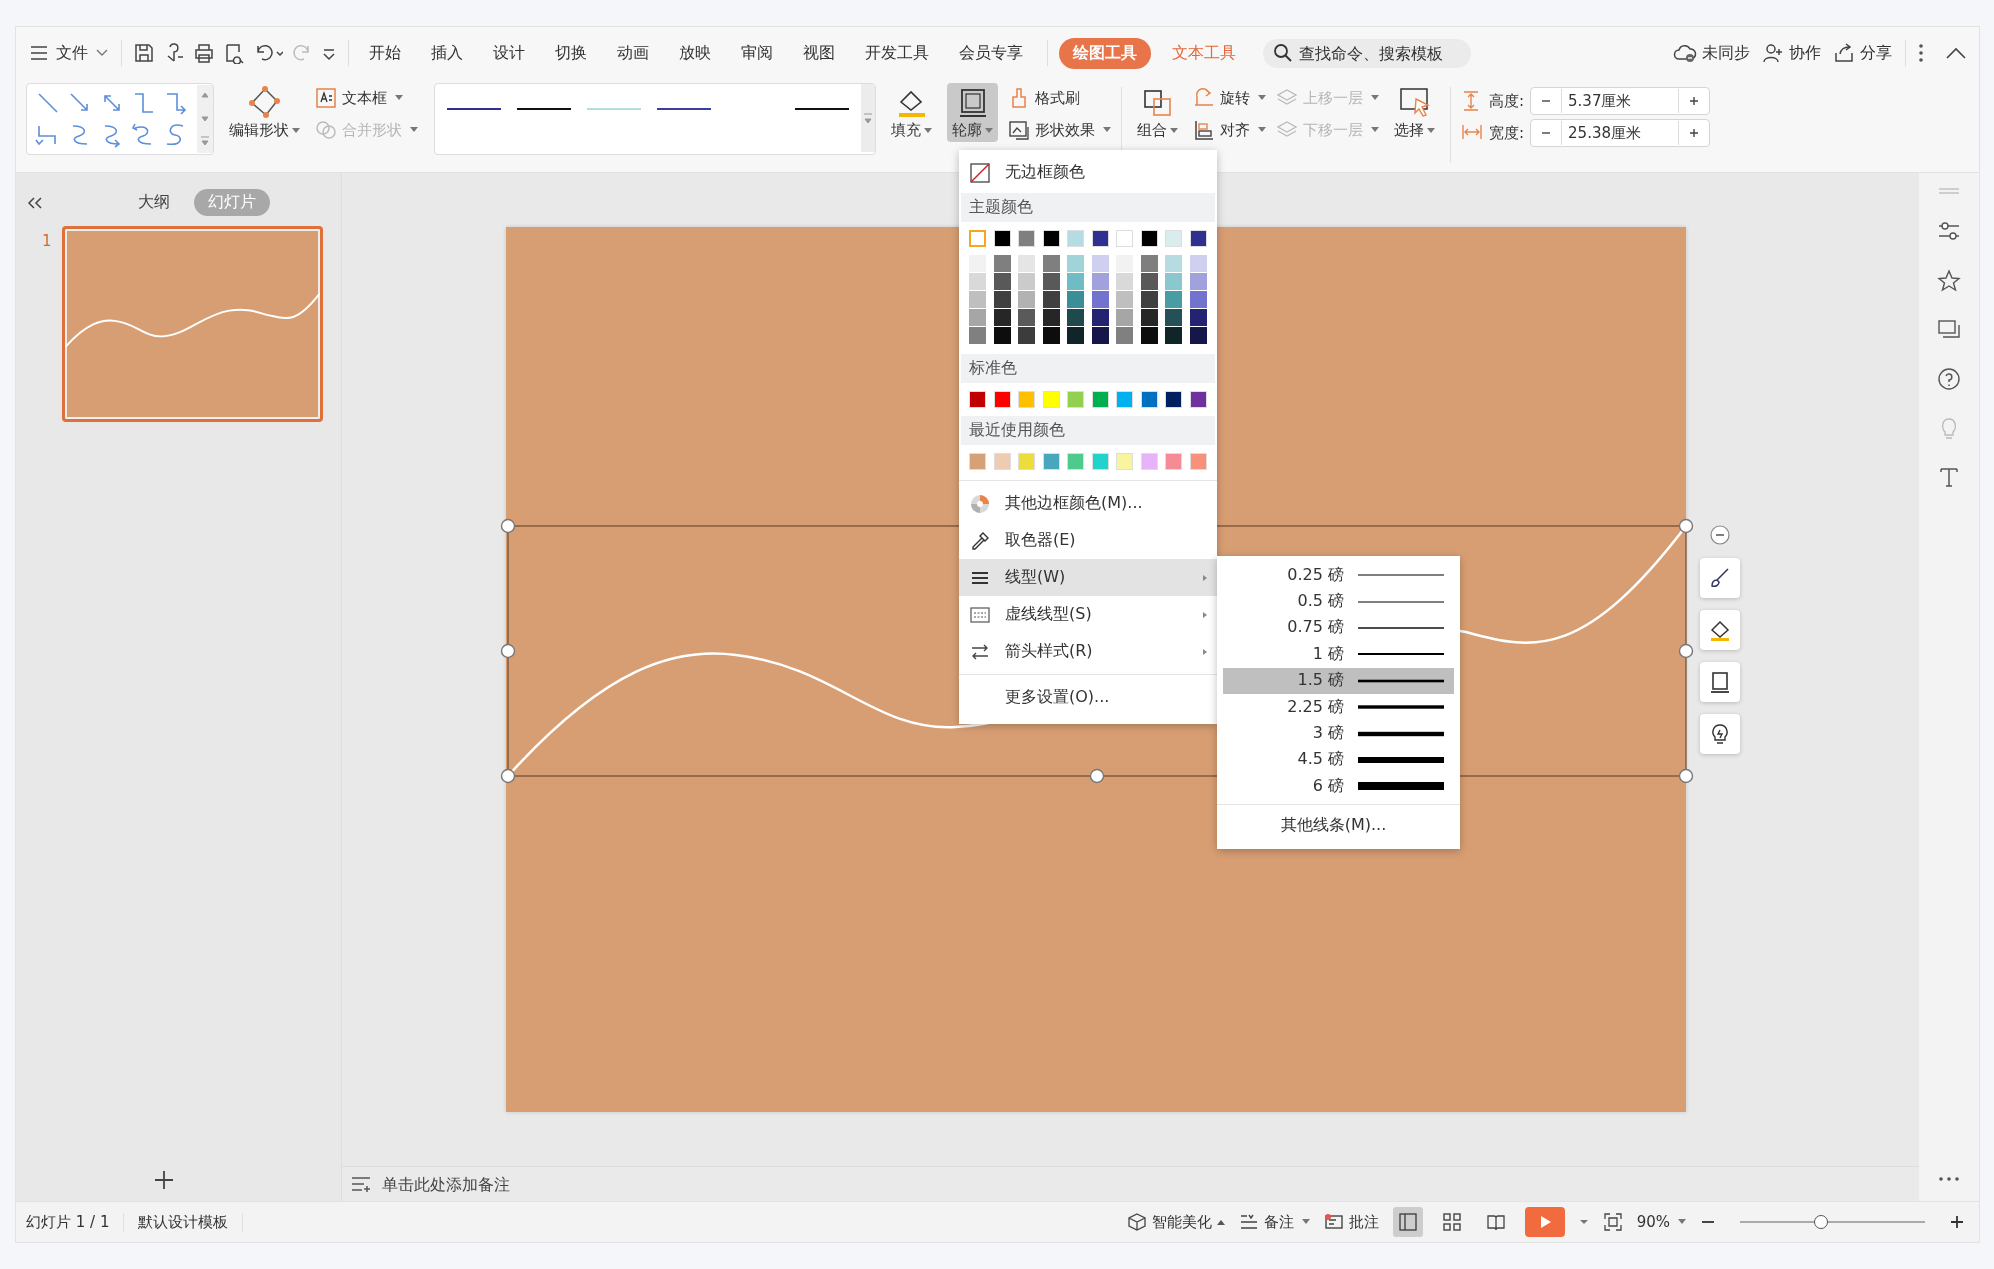 This screenshot has width=1994, height=1269. What do you see at coordinates (897, 53) in the screenshot?
I see `ribbon-tab: 开发工具` at bounding box center [897, 53].